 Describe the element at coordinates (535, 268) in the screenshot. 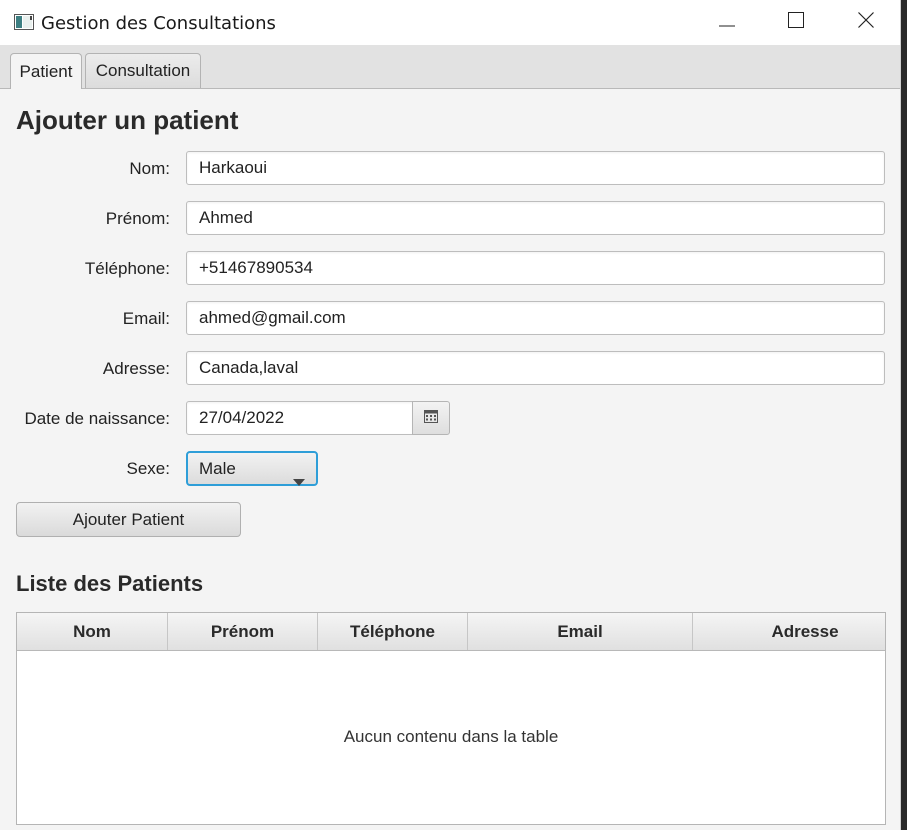

I see `telephone-input: +51467890534` at that location.